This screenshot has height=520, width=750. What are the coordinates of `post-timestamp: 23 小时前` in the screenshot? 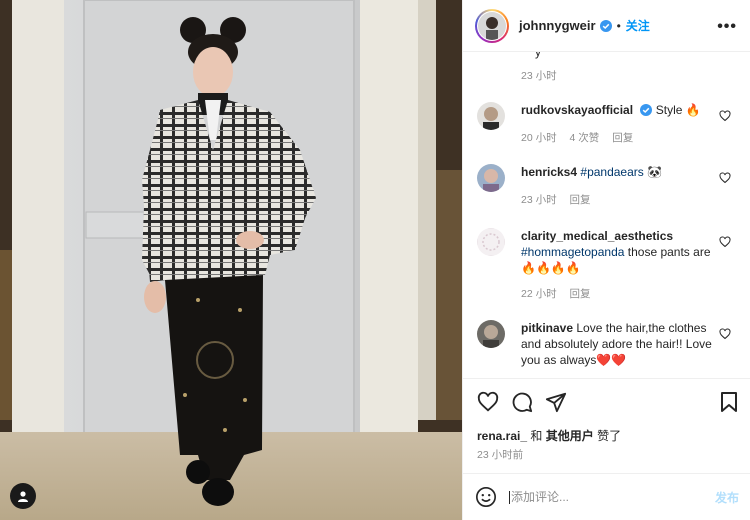 It's located at (500, 454).